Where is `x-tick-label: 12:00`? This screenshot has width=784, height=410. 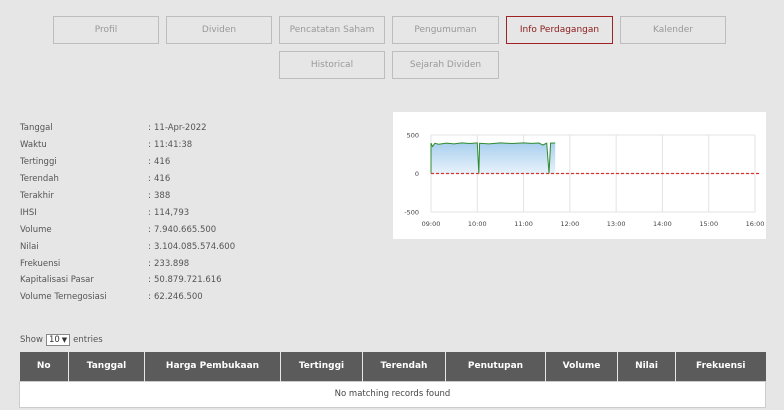
x-tick-label: 12:00 is located at coordinates (569, 224).